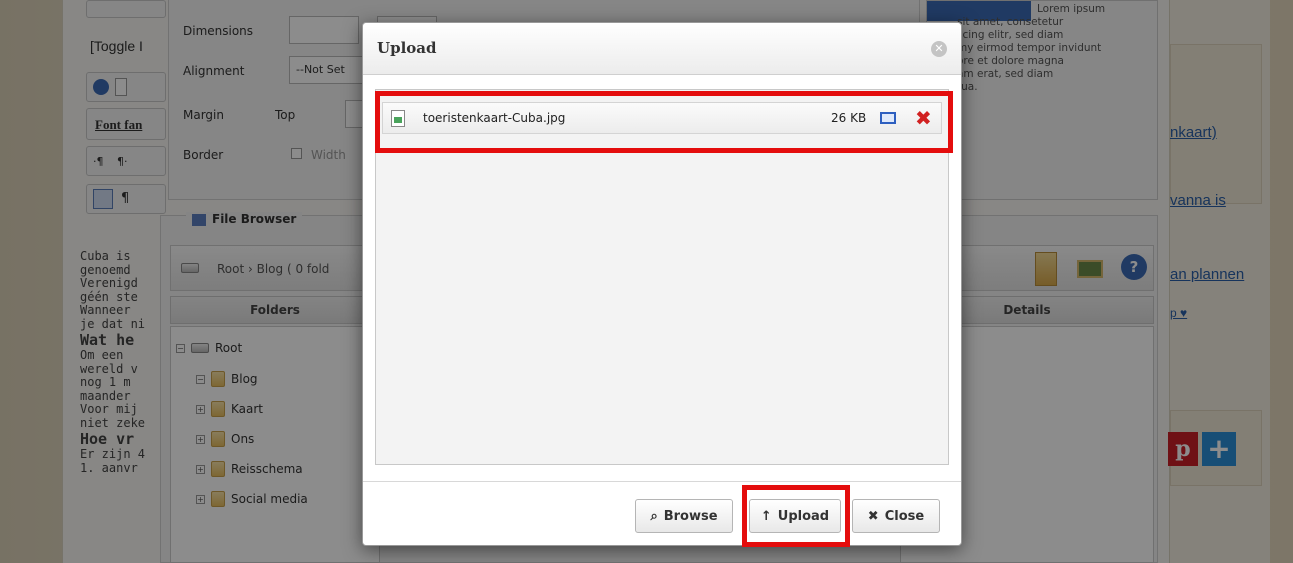  I want to click on browse-button: ⌕ Browse, so click(684, 516).